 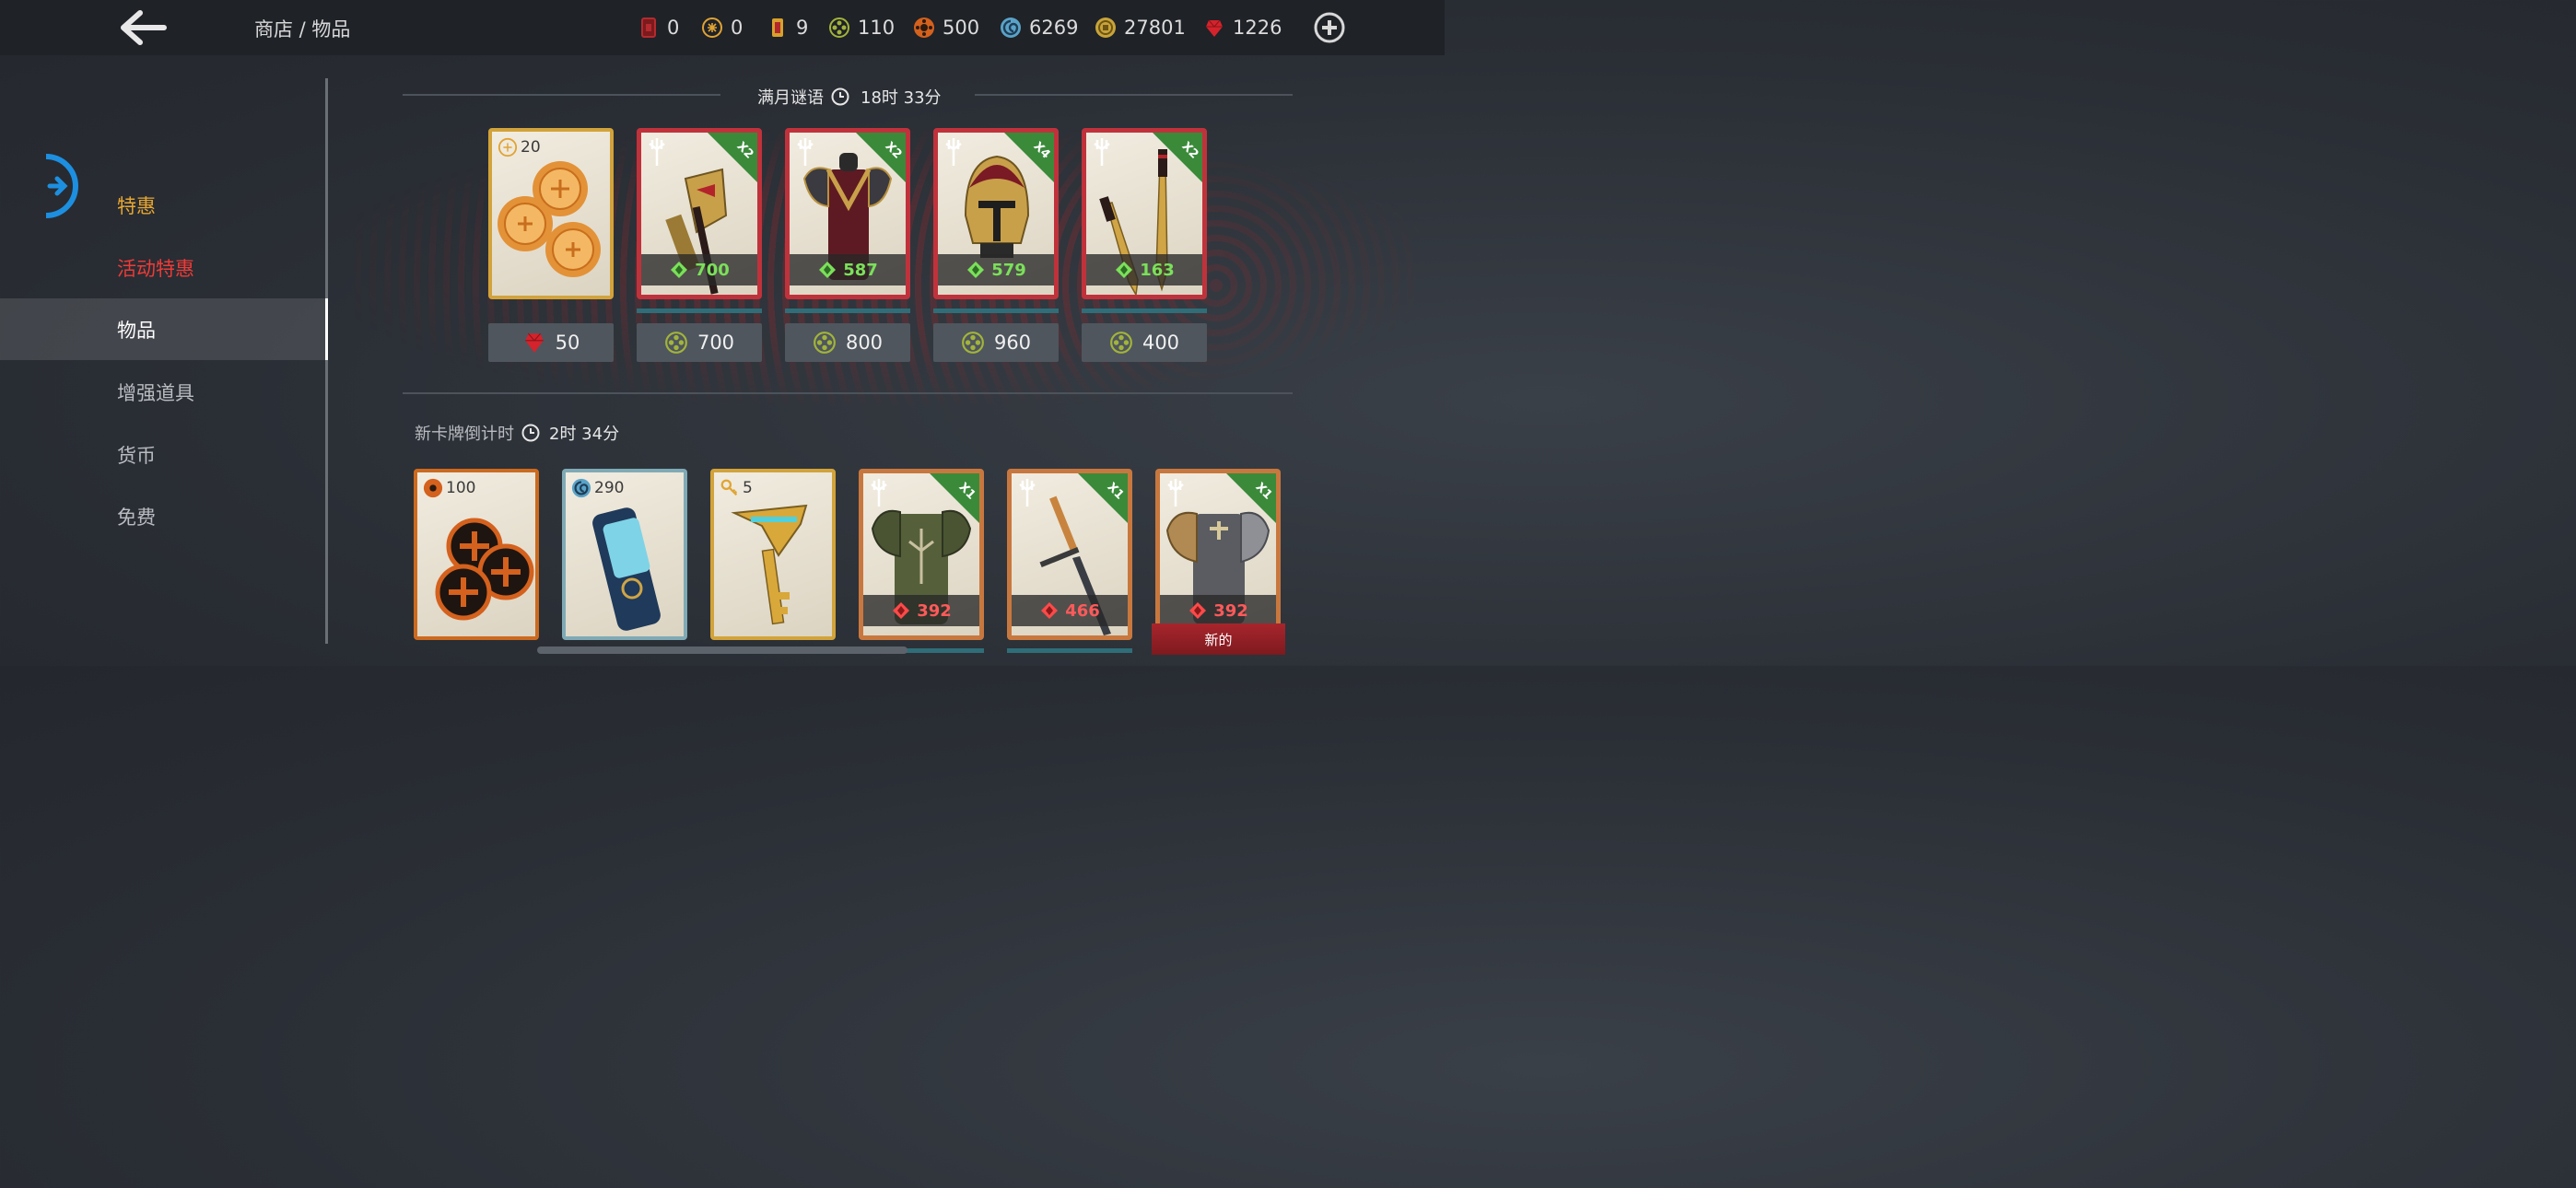 I want to click on power-value: 579, so click(x=1008, y=270).